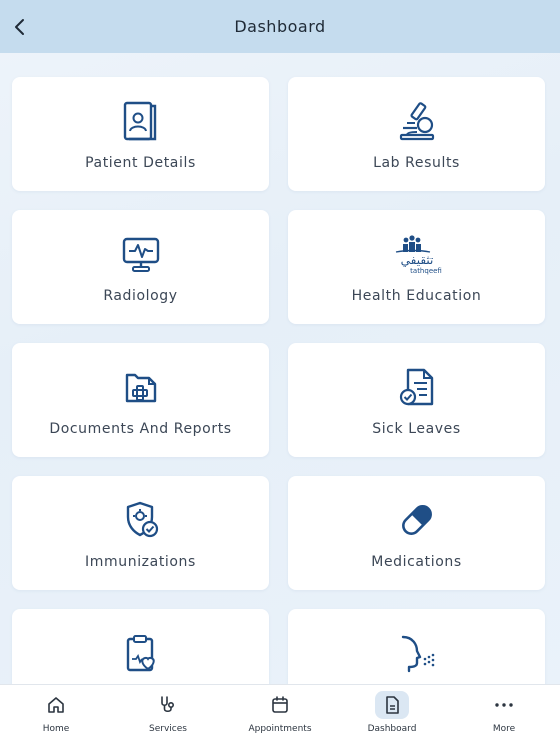  What do you see at coordinates (416, 121) in the screenshot?
I see `microscope-icon` at bounding box center [416, 121].